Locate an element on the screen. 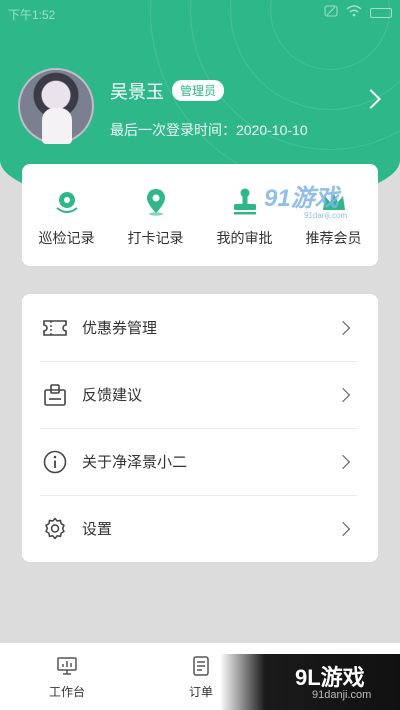 The height and width of the screenshot is (710, 400). status-icons is located at coordinates (358, 12).